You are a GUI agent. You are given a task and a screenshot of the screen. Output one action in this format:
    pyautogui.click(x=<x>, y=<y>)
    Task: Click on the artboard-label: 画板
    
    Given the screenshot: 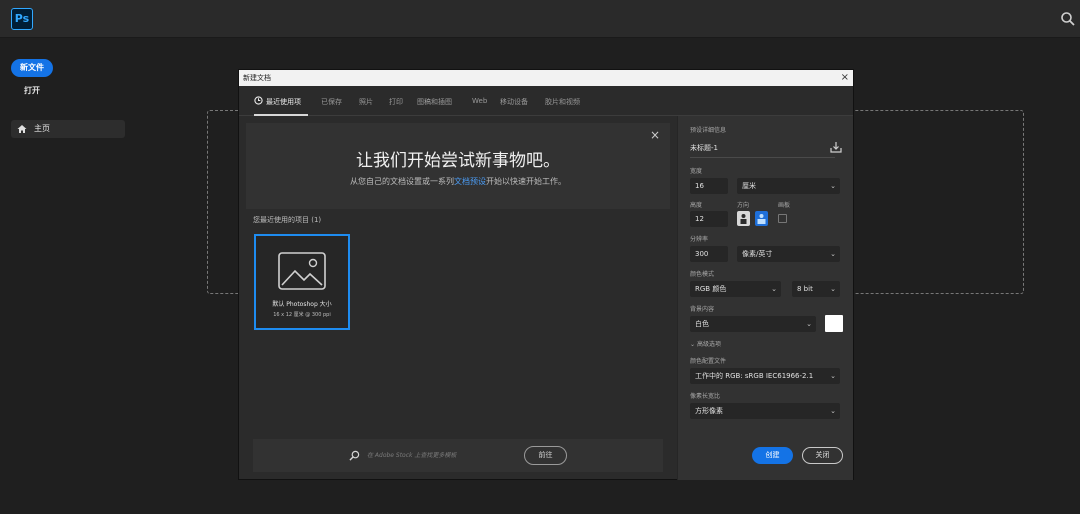 What is the action you would take?
    pyautogui.click(x=784, y=205)
    